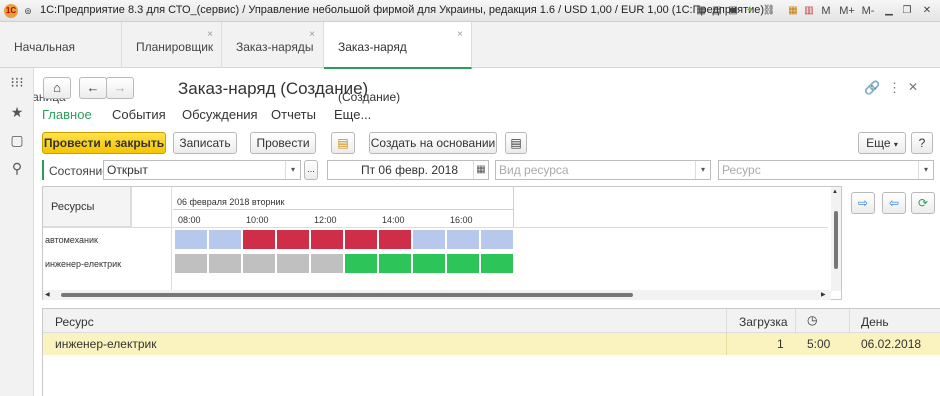 The height and width of the screenshot is (396, 940). Describe the element at coordinates (872, 88) in the screenshot. I see `link-icon: 🔗` at that location.